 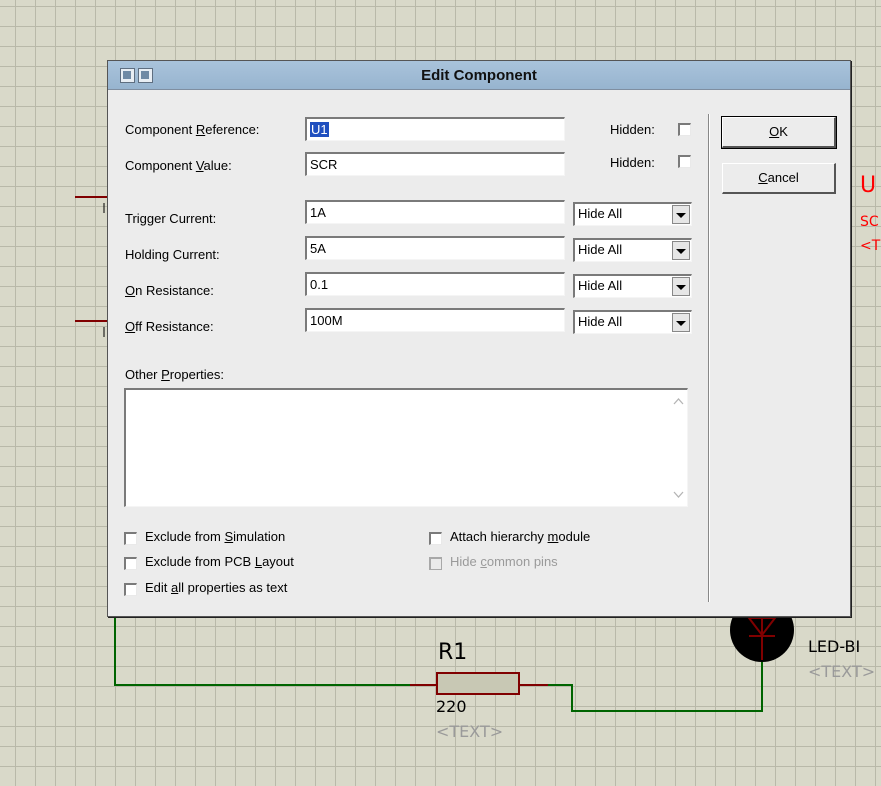 What do you see at coordinates (842, 671) in the screenshot?
I see `d1-text: <TEXT>` at bounding box center [842, 671].